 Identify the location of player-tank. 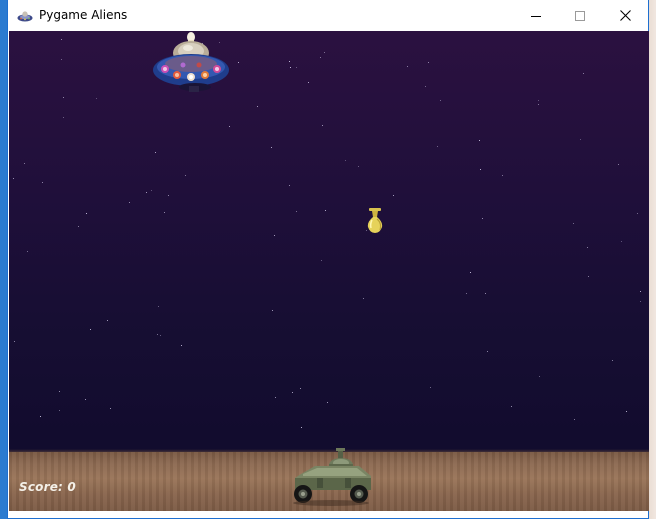
(331, 477).